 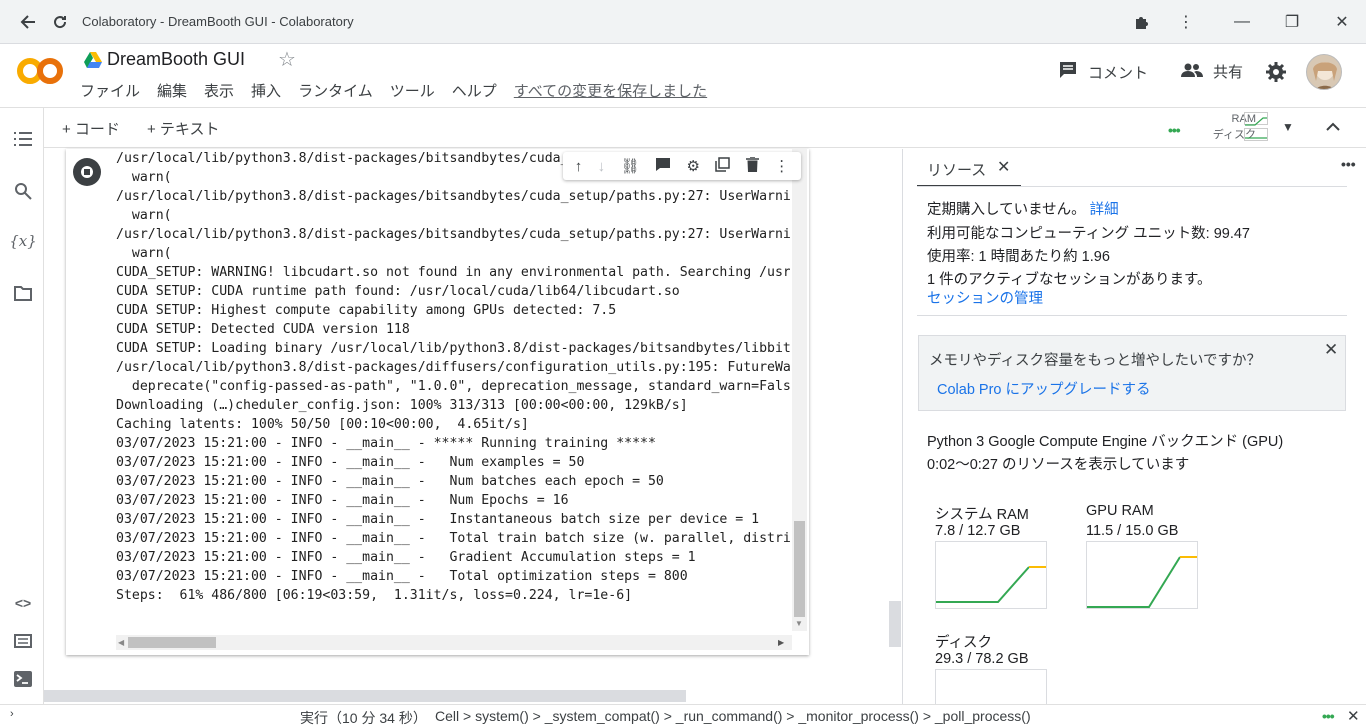 I want to click on comment-label: コメント, so click(x=1118, y=73).